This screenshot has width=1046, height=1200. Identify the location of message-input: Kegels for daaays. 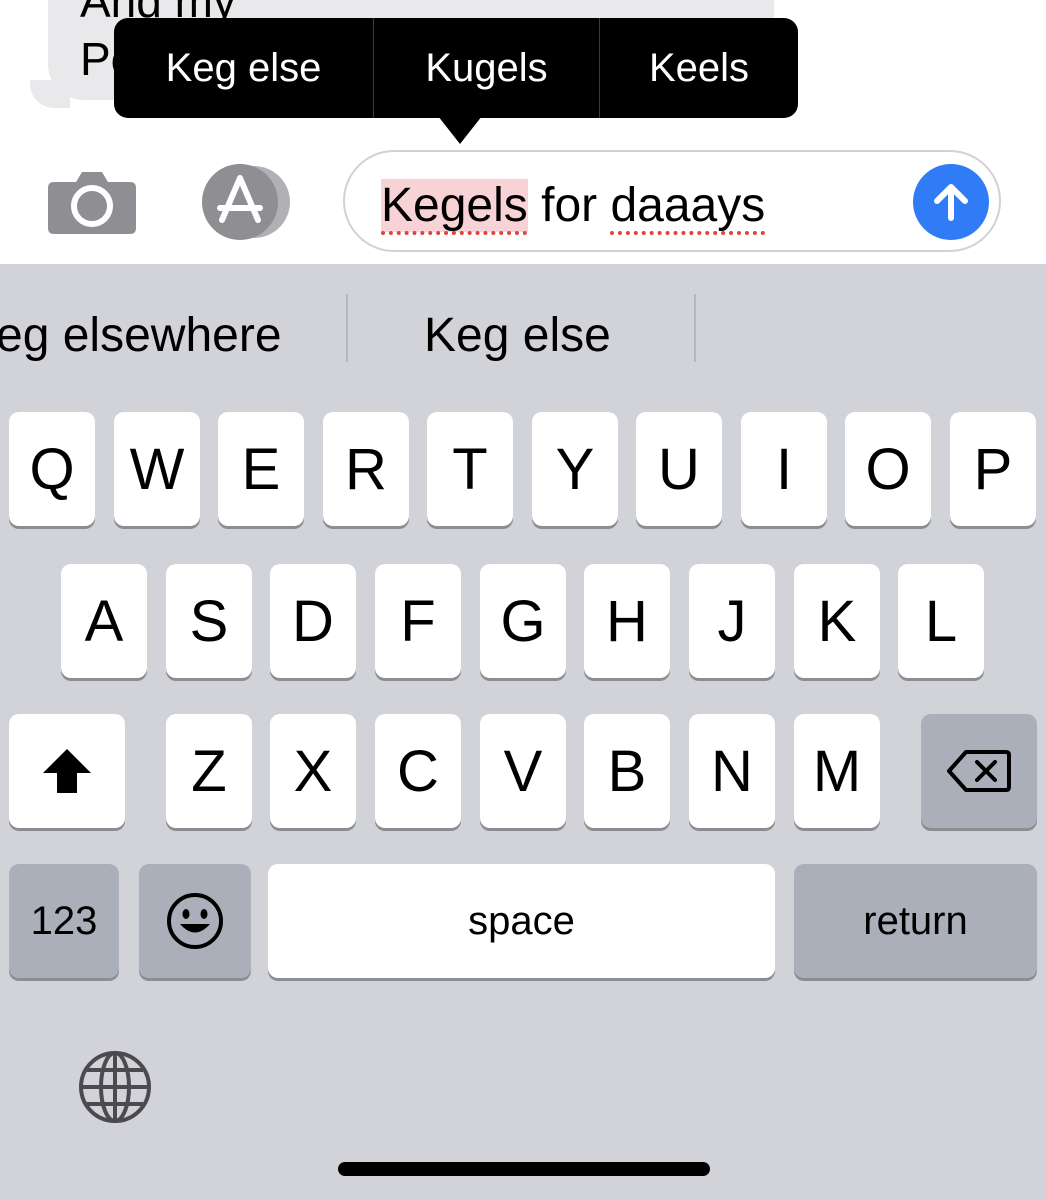
(672, 201).